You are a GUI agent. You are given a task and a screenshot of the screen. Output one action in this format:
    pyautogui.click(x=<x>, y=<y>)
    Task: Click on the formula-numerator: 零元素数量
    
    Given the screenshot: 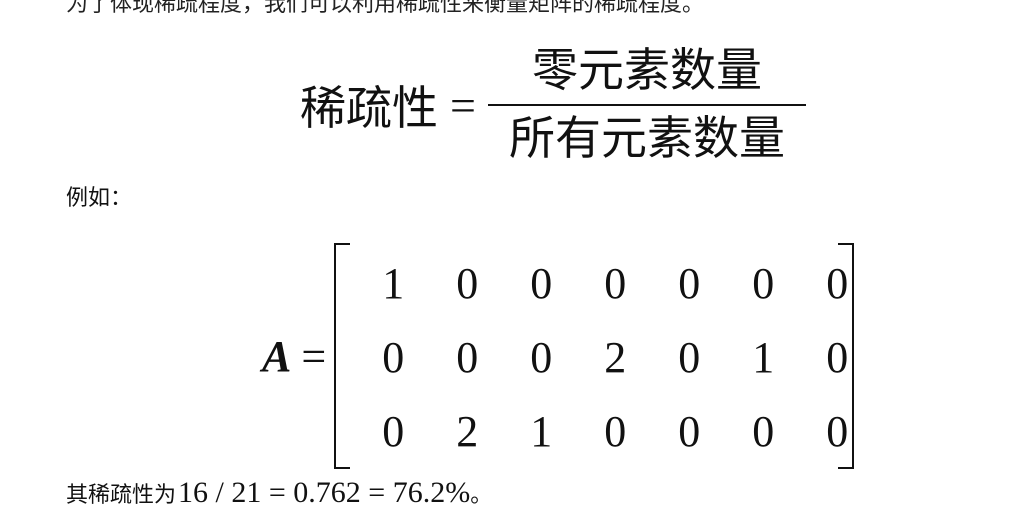 What is the action you would take?
    pyautogui.click(x=646, y=70)
    